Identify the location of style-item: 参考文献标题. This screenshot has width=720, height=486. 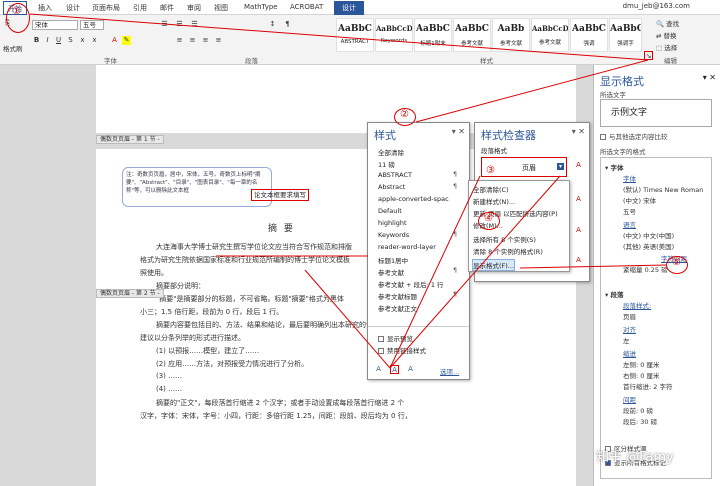
(397, 296).